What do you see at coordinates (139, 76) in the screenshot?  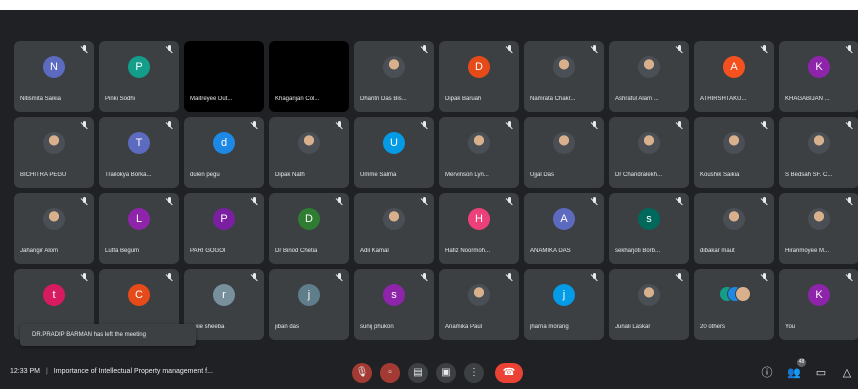 I see `participant-tile: P Pinki Sodhi` at bounding box center [139, 76].